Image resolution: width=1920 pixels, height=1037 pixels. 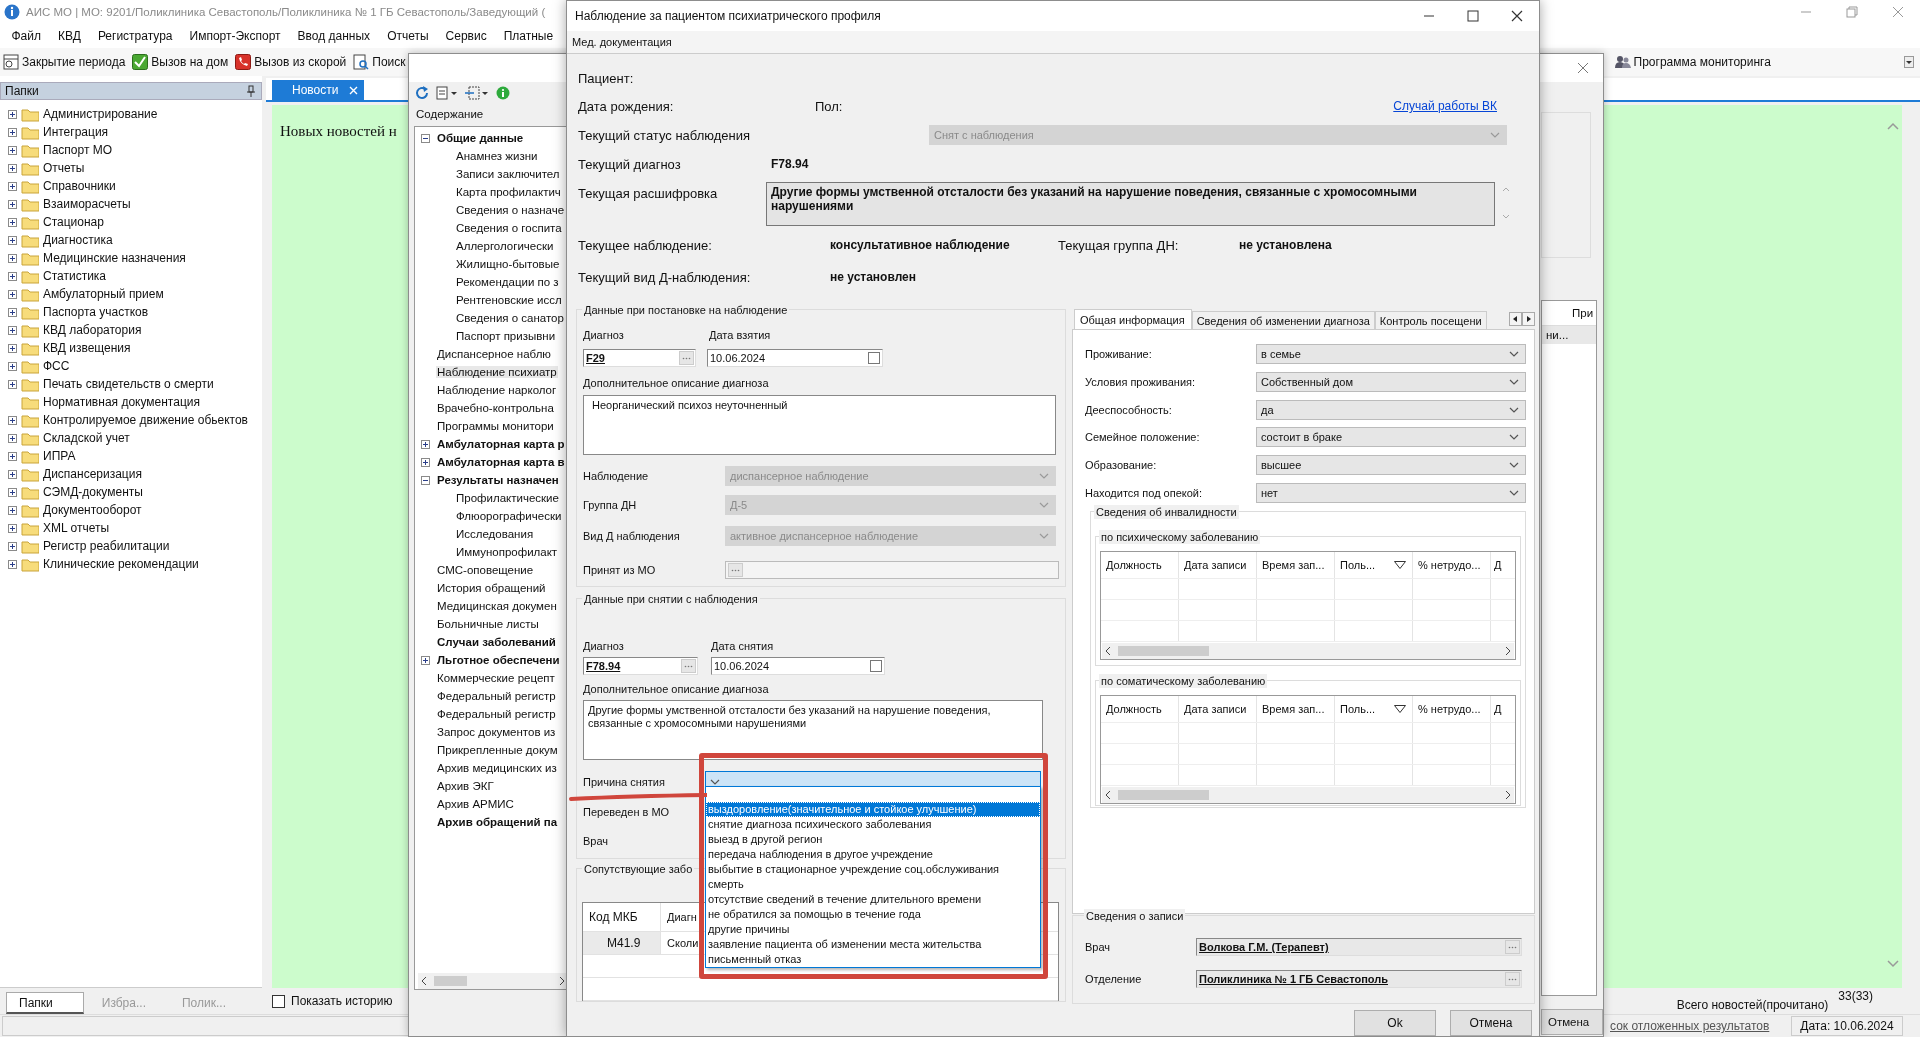 What do you see at coordinates (496, 714) in the screenshot?
I see `tree-item: Федеральный регистр` at bounding box center [496, 714].